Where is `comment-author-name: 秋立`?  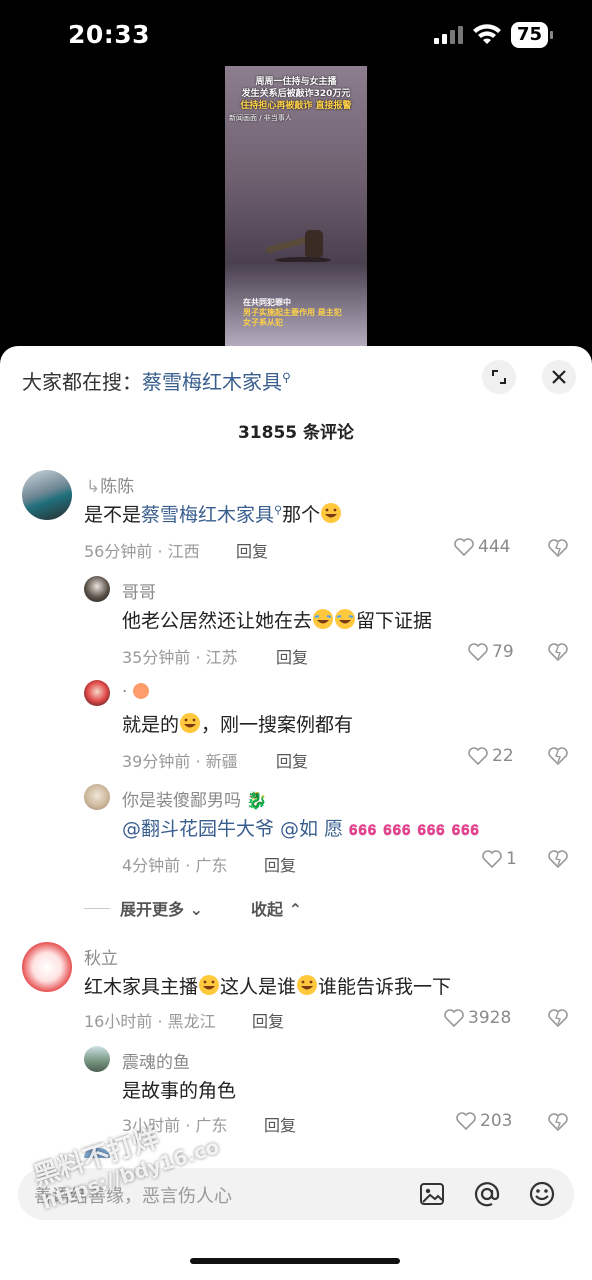
comment-author-name: 秋立 is located at coordinates (101, 956).